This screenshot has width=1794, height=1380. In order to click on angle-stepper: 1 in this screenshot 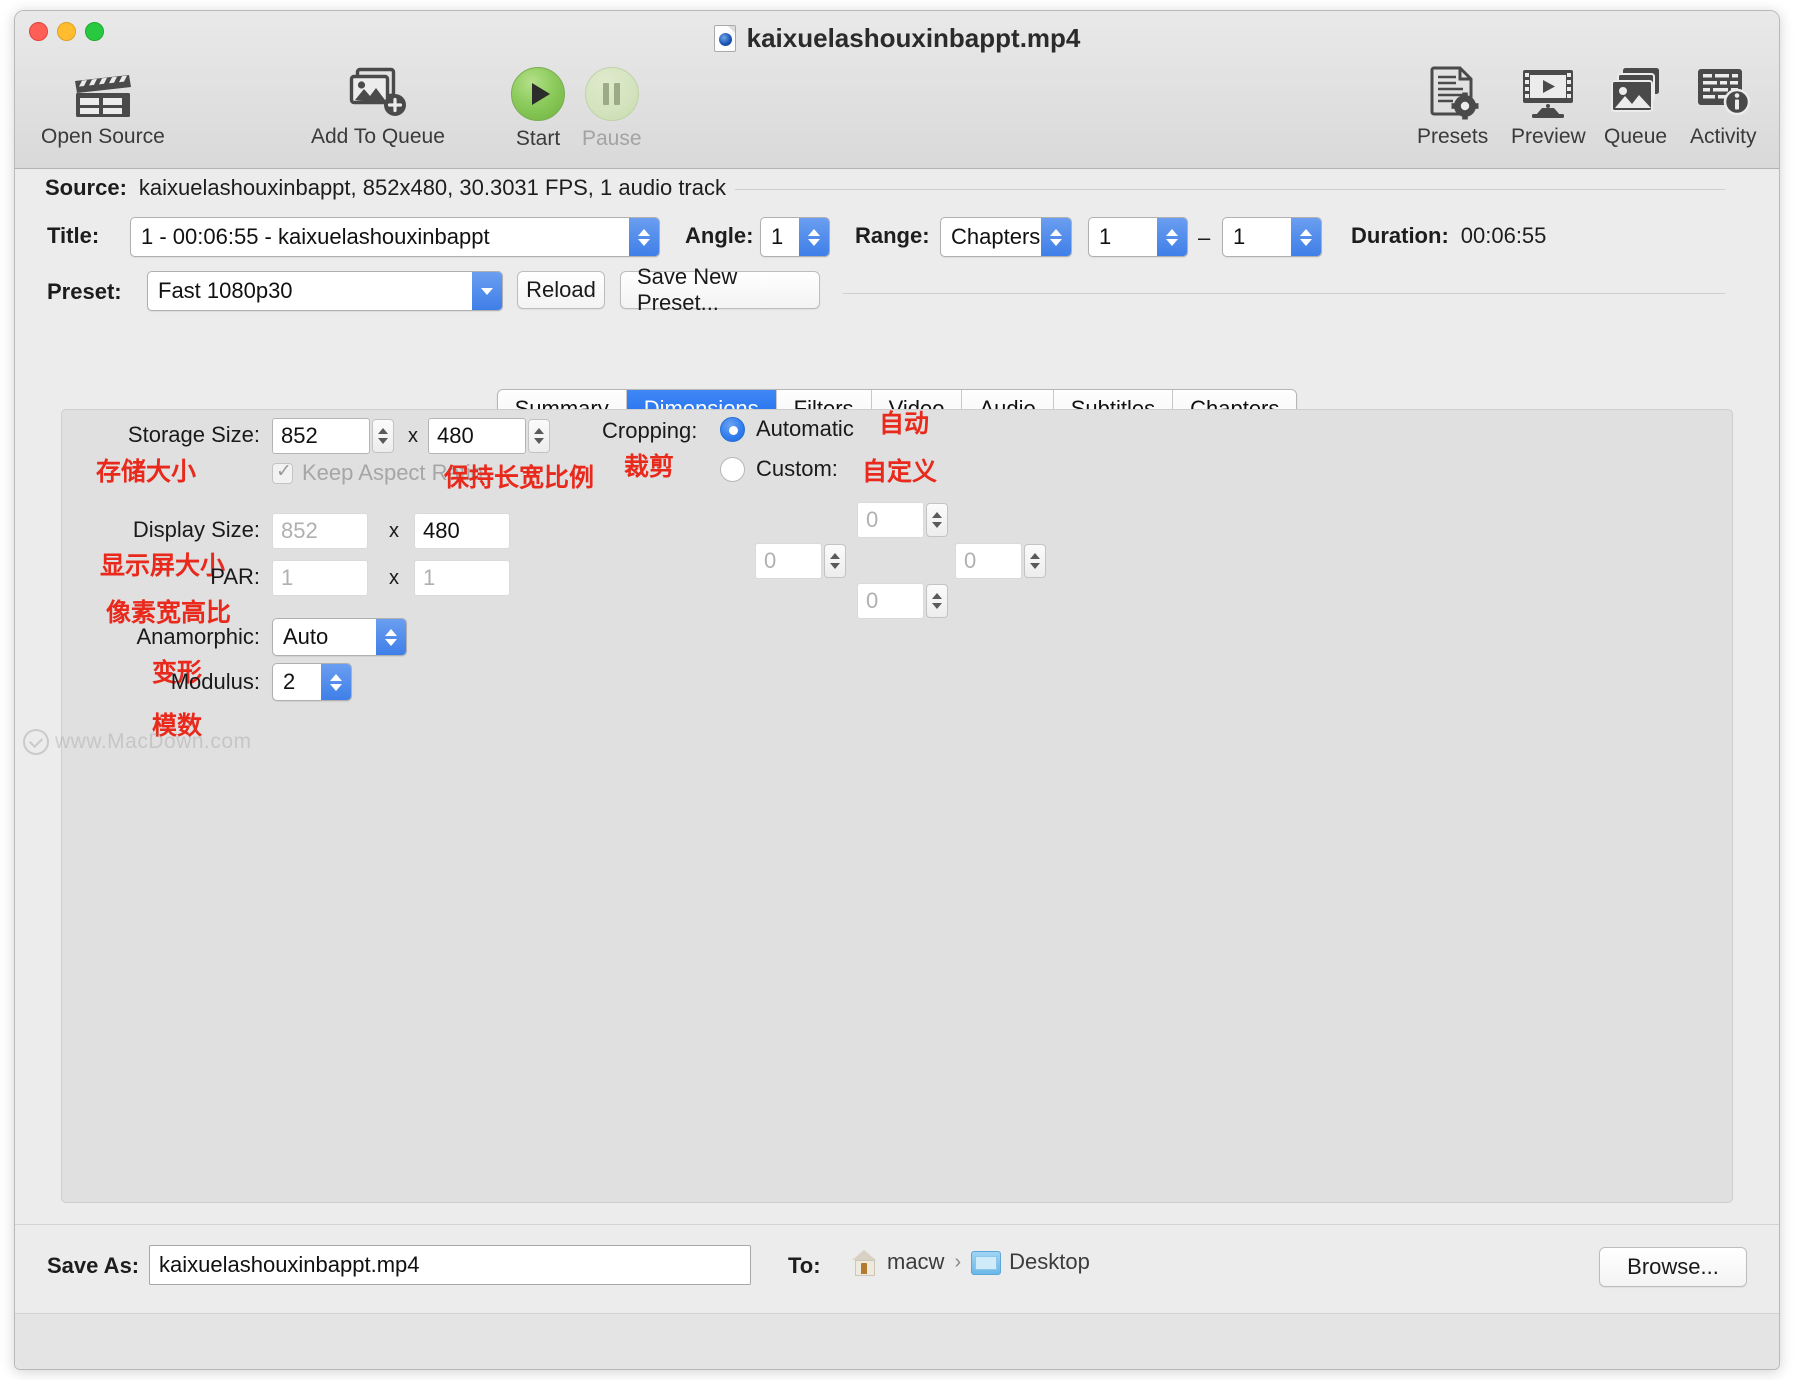, I will do `click(795, 237)`.